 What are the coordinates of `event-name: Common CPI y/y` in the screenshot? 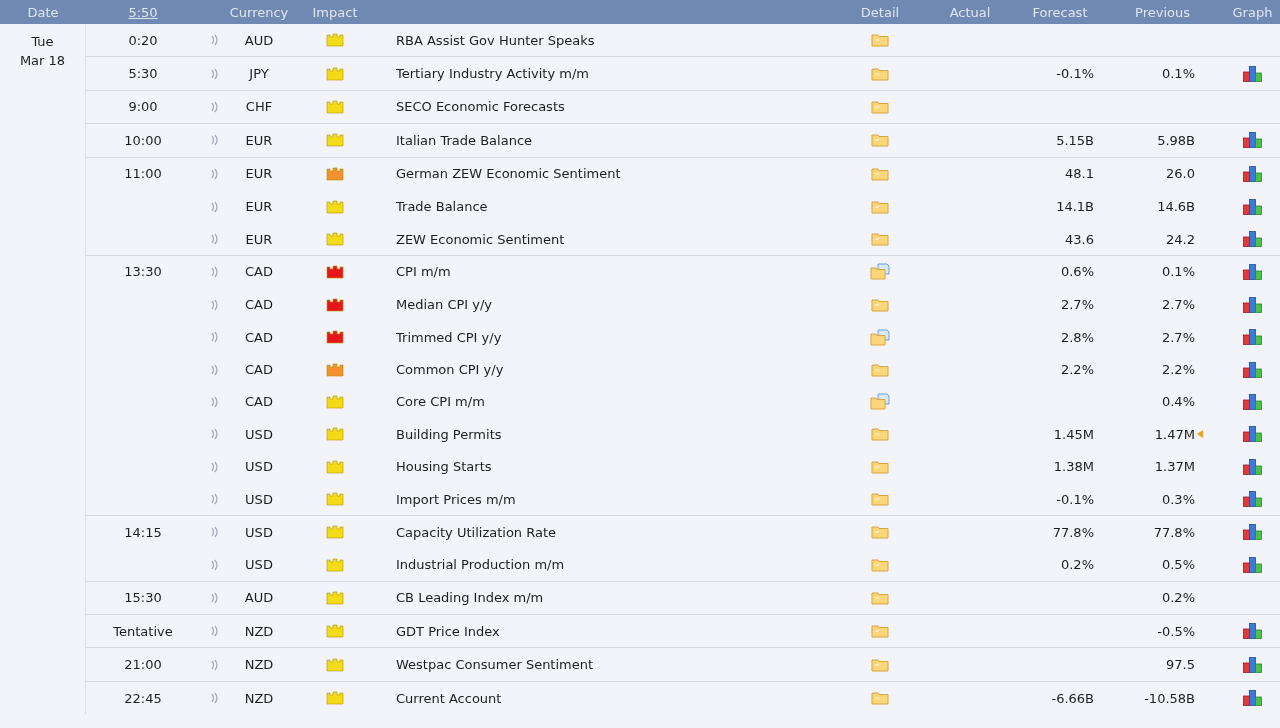 It's located at (450, 370).